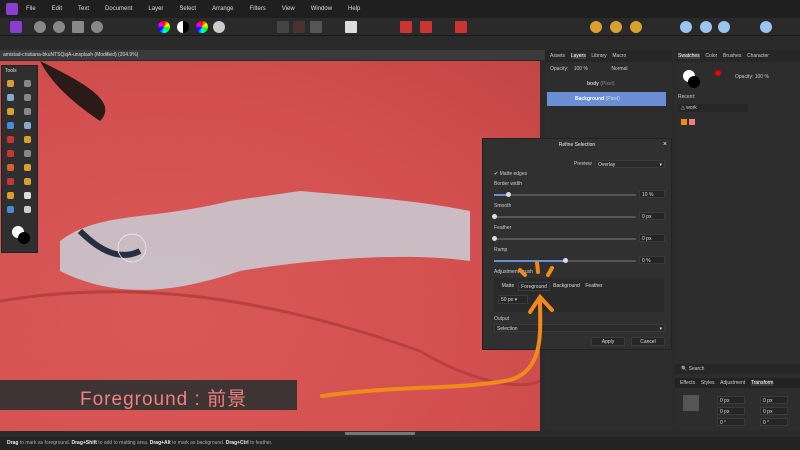  I want to click on hand-tool-icon, so click(10, 83).